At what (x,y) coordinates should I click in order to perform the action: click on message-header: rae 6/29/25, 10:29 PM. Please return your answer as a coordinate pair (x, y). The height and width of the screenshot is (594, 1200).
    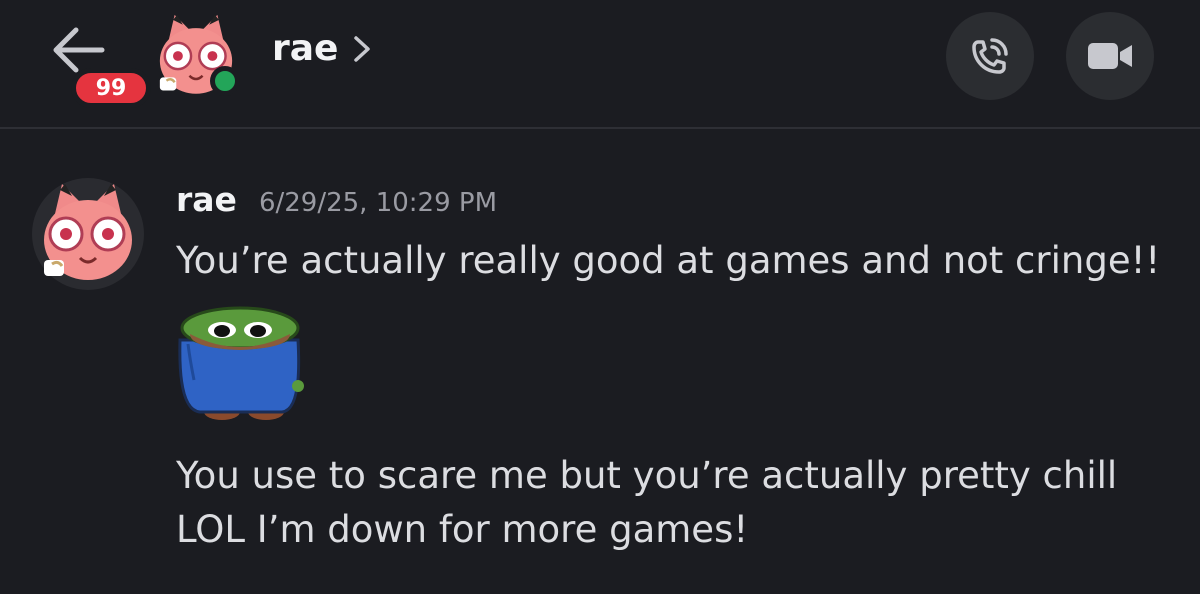
    Looking at the image, I should click on (336, 199).